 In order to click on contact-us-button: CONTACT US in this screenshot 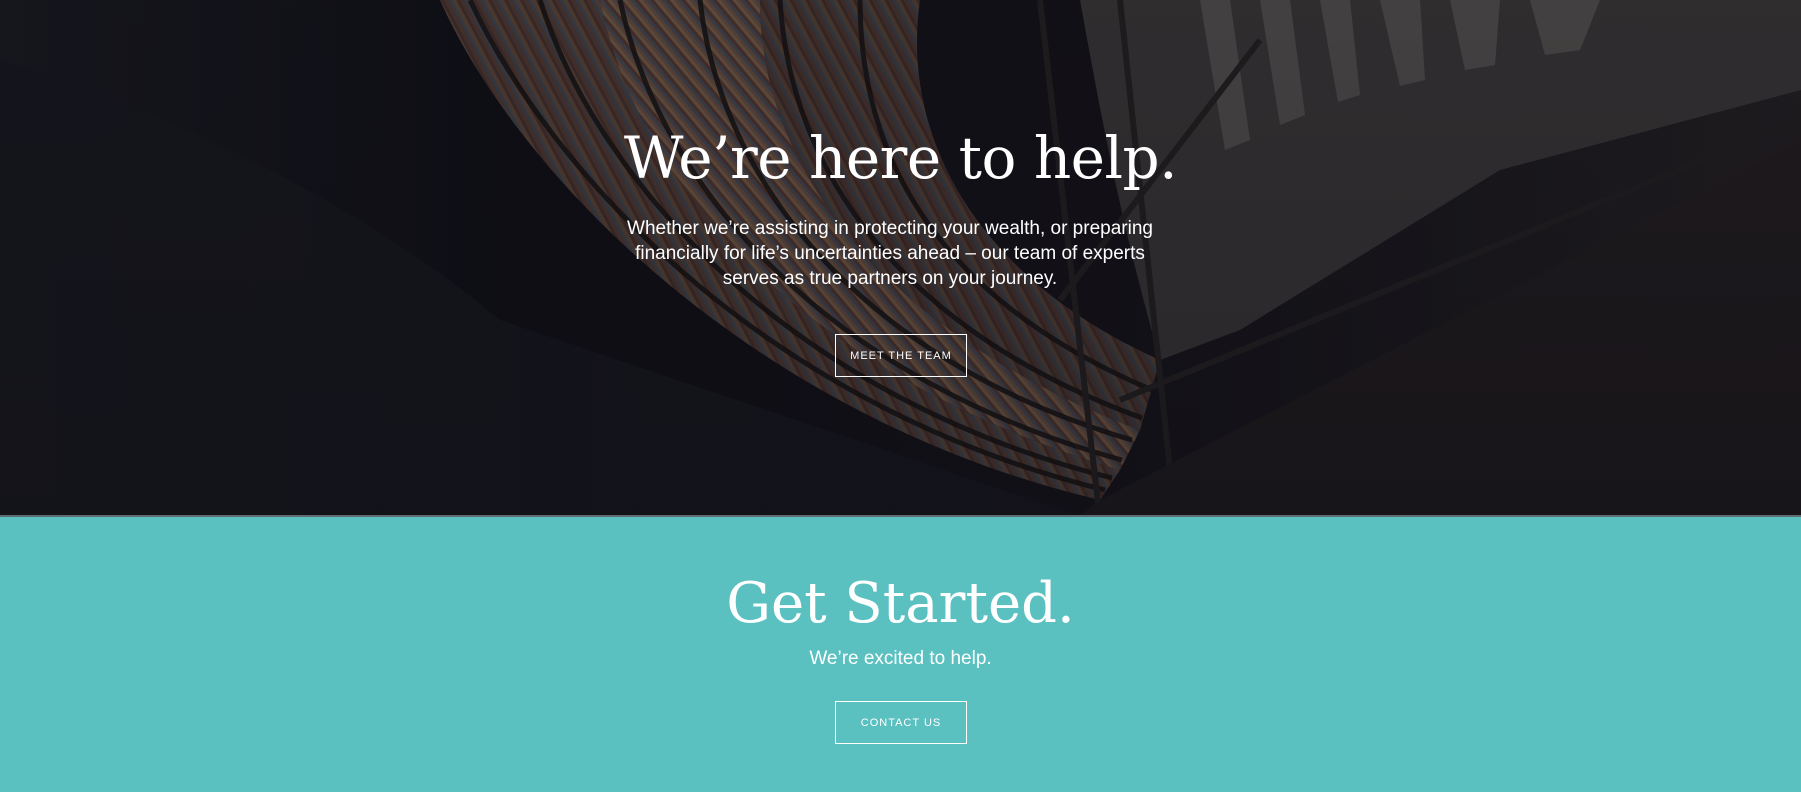, I will do `click(901, 722)`.